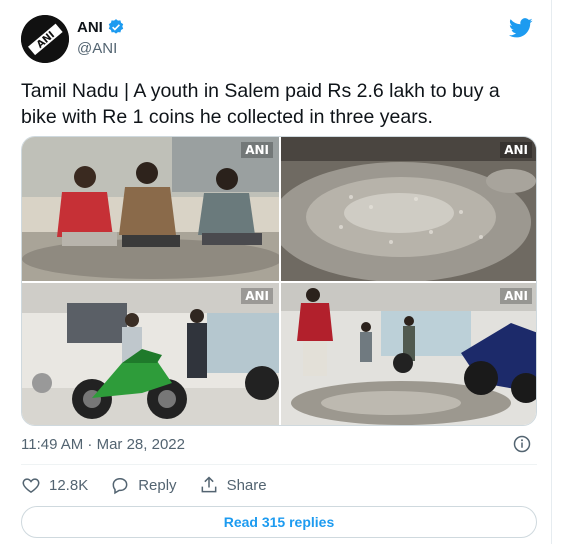 The height and width of the screenshot is (544, 577). I want to click on author-handle: @ANI, so click(97, 48).